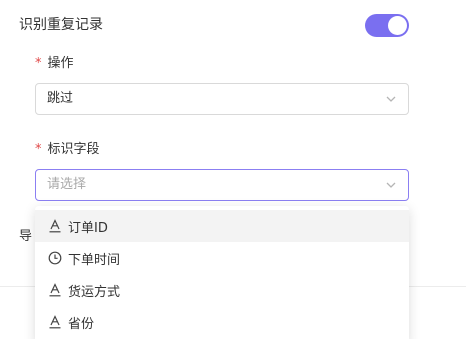 This screenshot has height=339, width=466. I want to click on dropdown-option-shipping-method: 货运方式, so click(222, 290).